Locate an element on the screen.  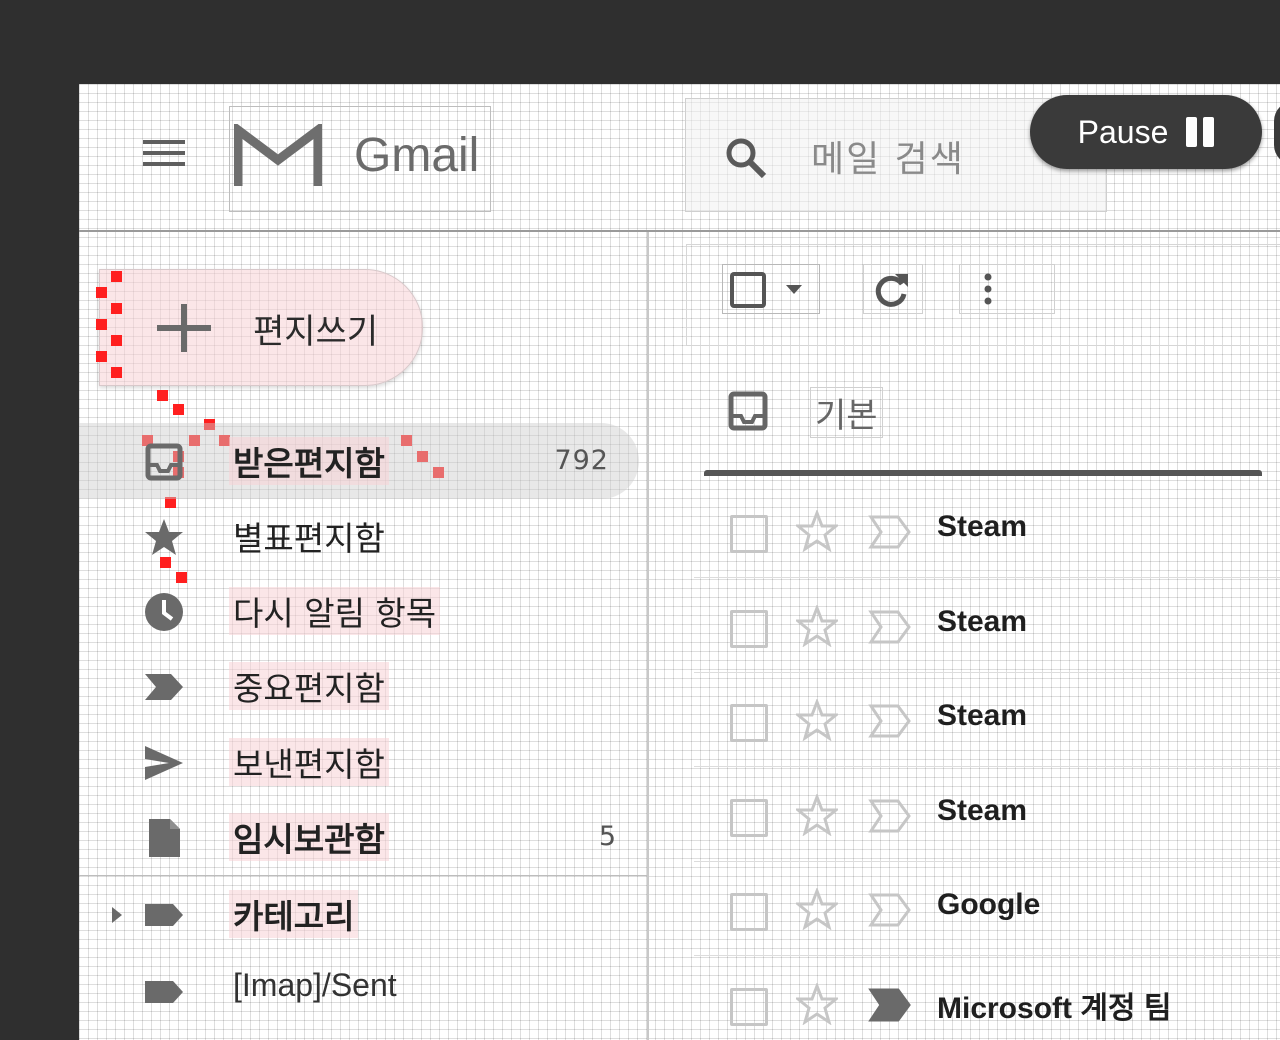
inbox-icon is located at coordinates (164, 462).